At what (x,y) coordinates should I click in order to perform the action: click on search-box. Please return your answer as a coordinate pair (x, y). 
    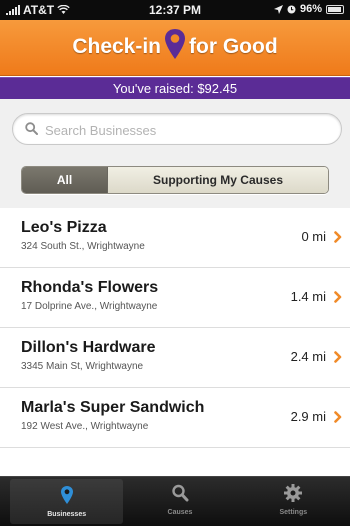
    Looking at the image, I should click on (177, 129).